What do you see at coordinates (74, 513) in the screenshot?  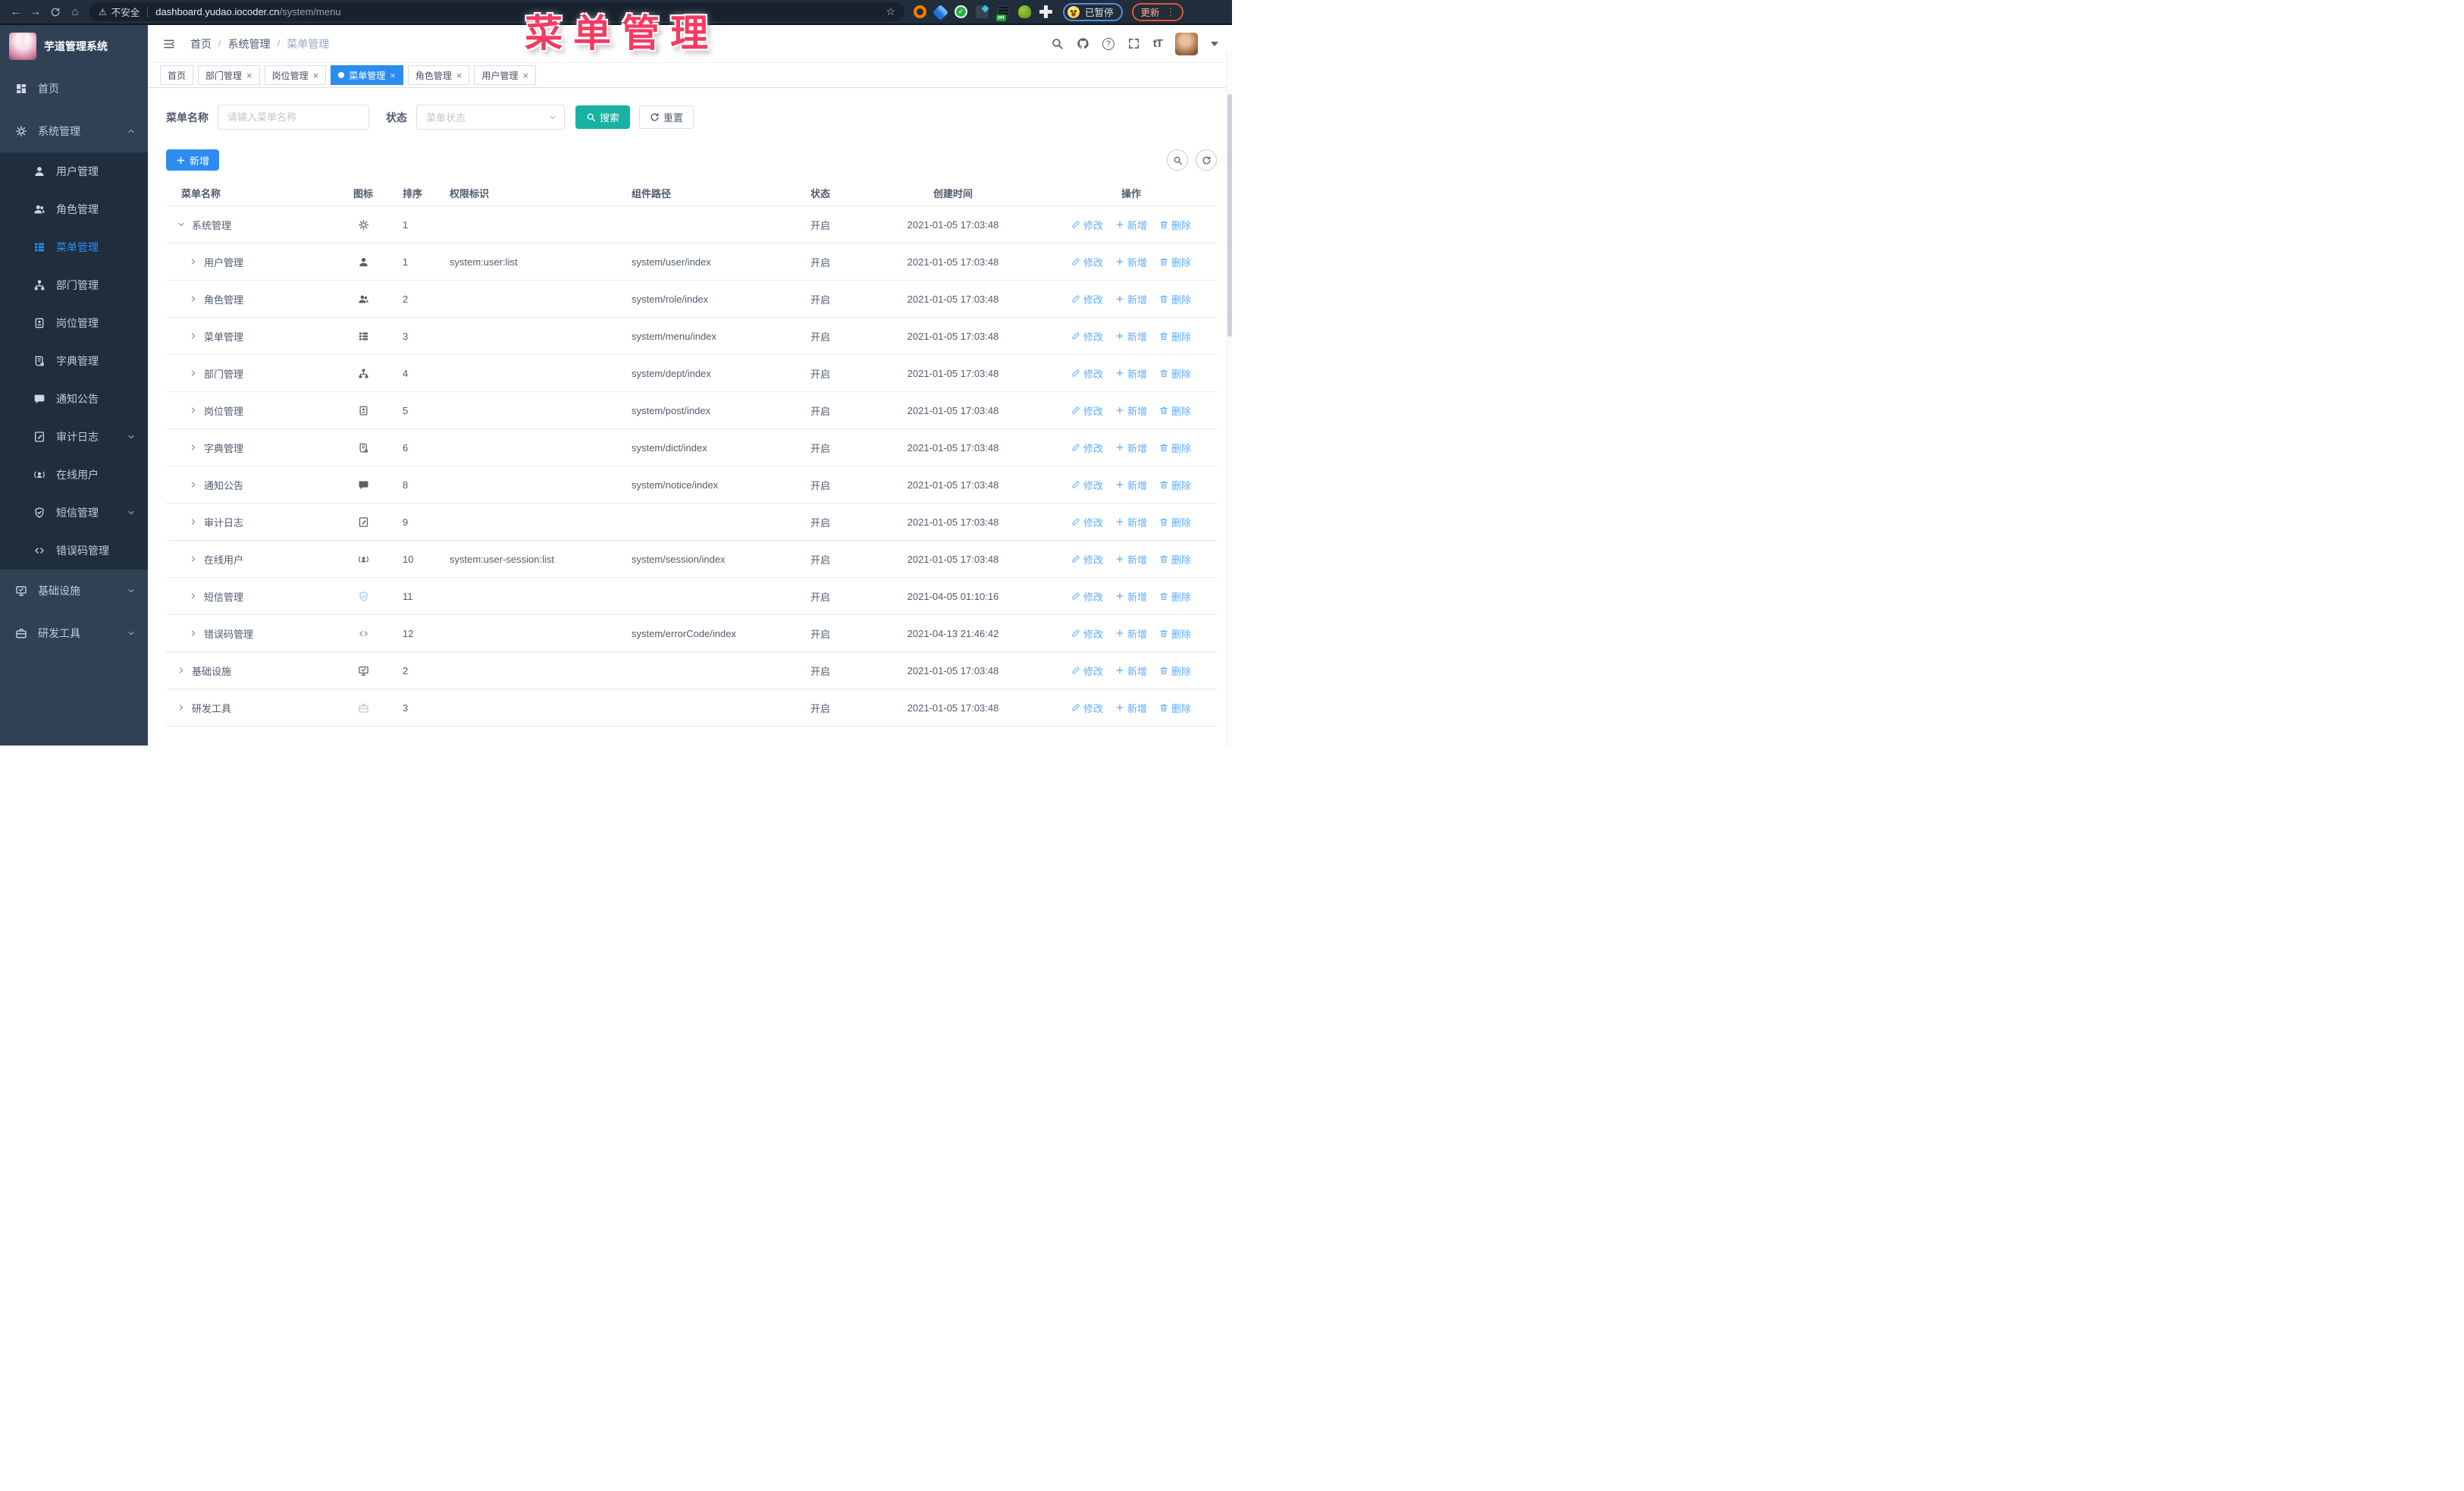 I see `sidebar-item-shield: 短信管理` at bounding box center [74, 513].